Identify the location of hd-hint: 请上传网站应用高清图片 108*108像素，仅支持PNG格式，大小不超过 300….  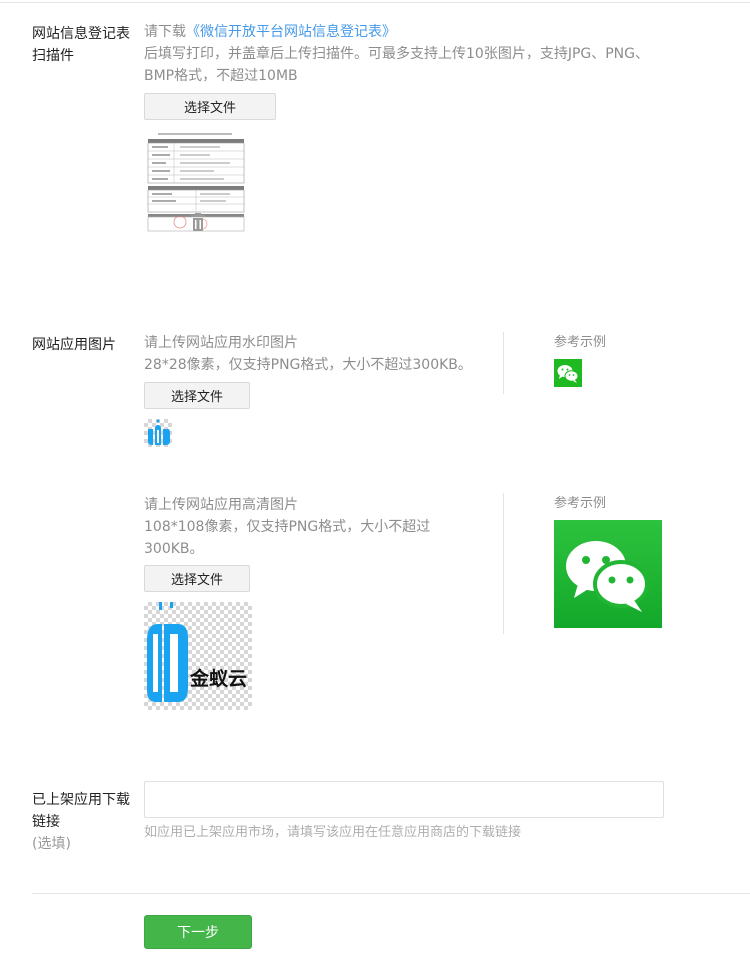
(287, 527).